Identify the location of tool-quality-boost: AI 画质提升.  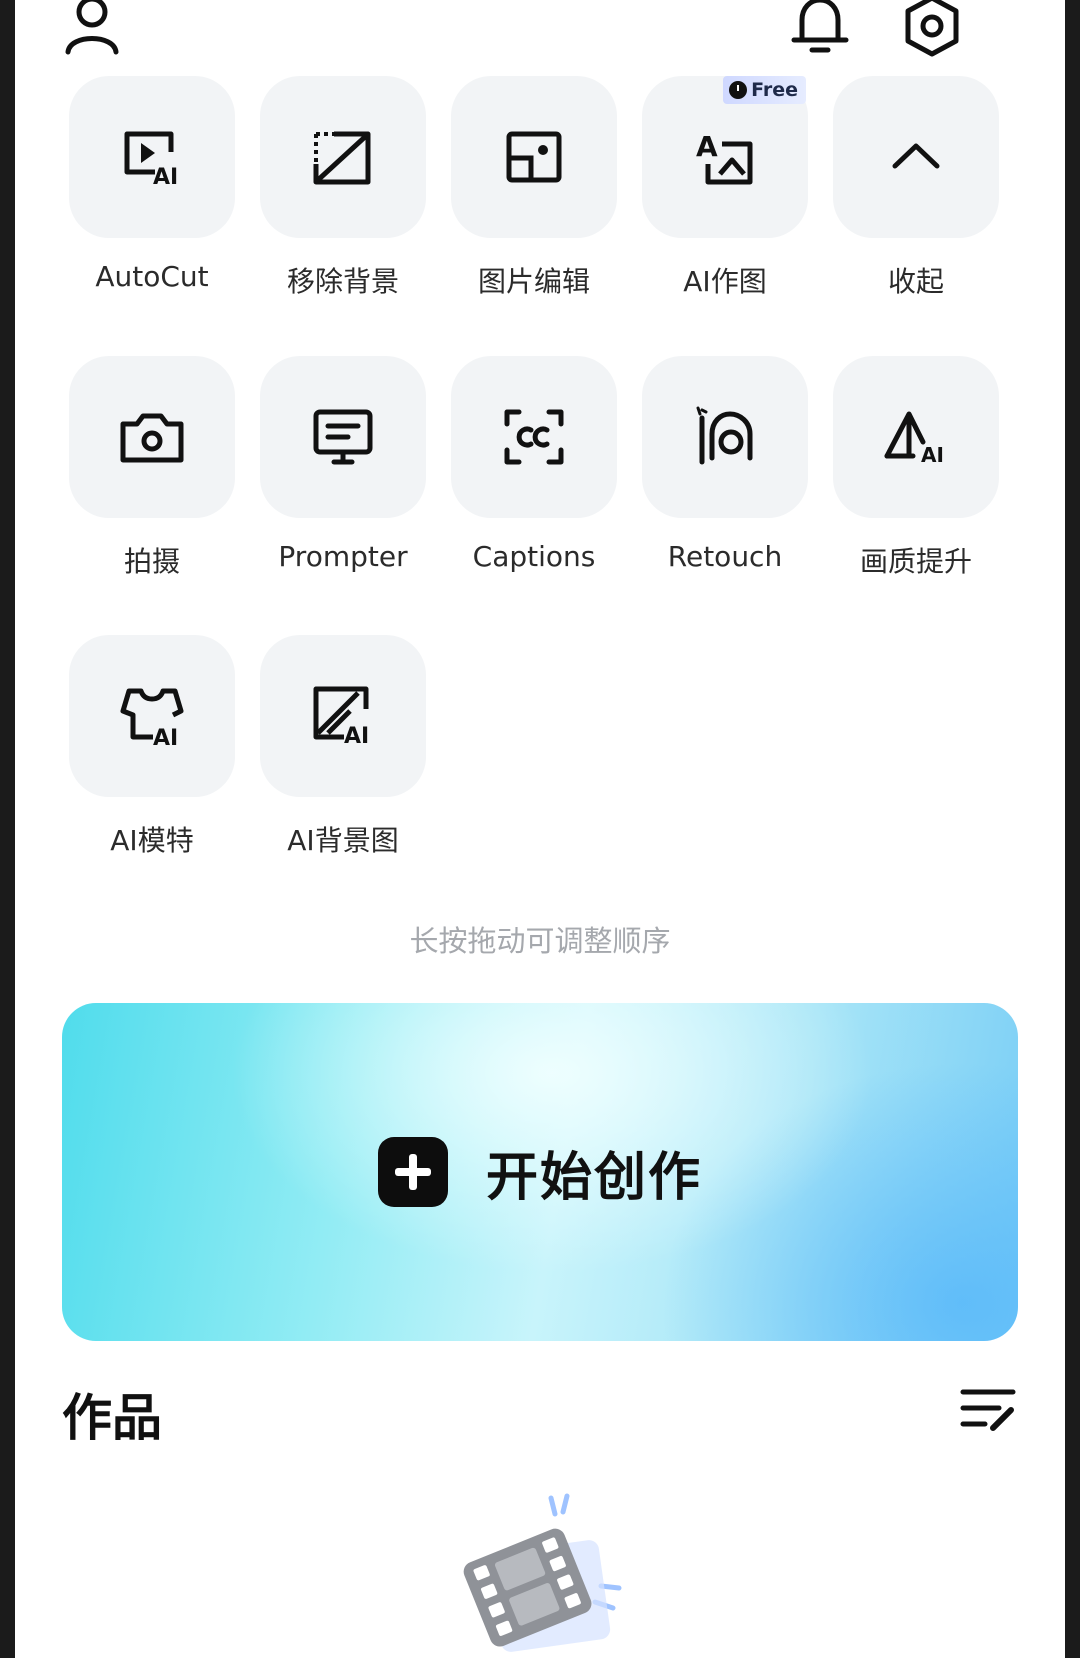
(916, 468).